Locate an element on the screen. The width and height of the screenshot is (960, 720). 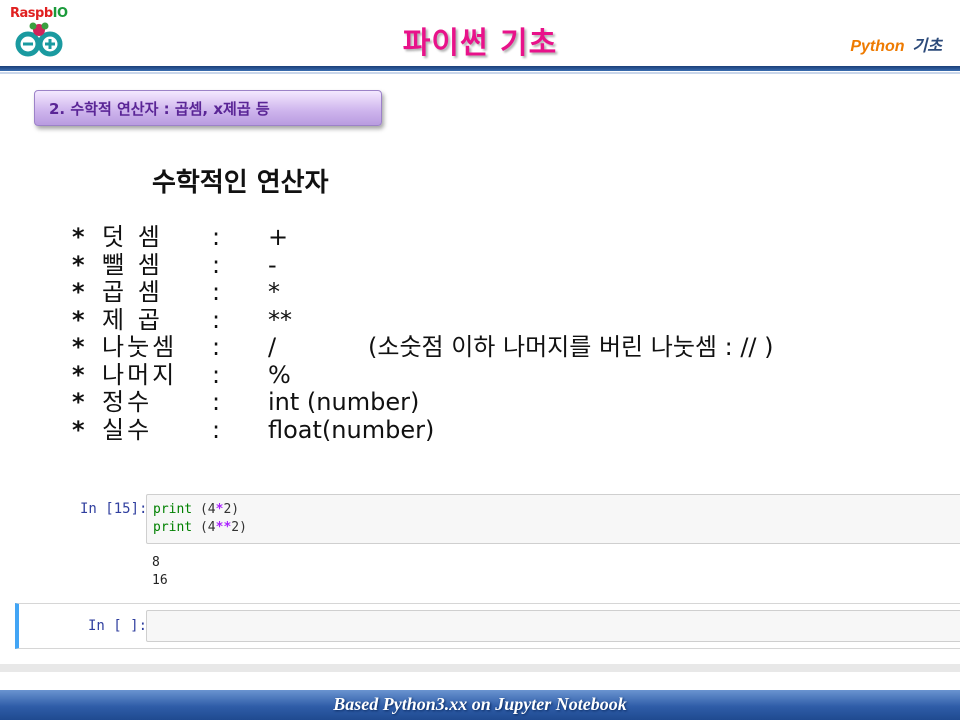
operator-name: 나눗셈 is located at coordinates (140, 347).